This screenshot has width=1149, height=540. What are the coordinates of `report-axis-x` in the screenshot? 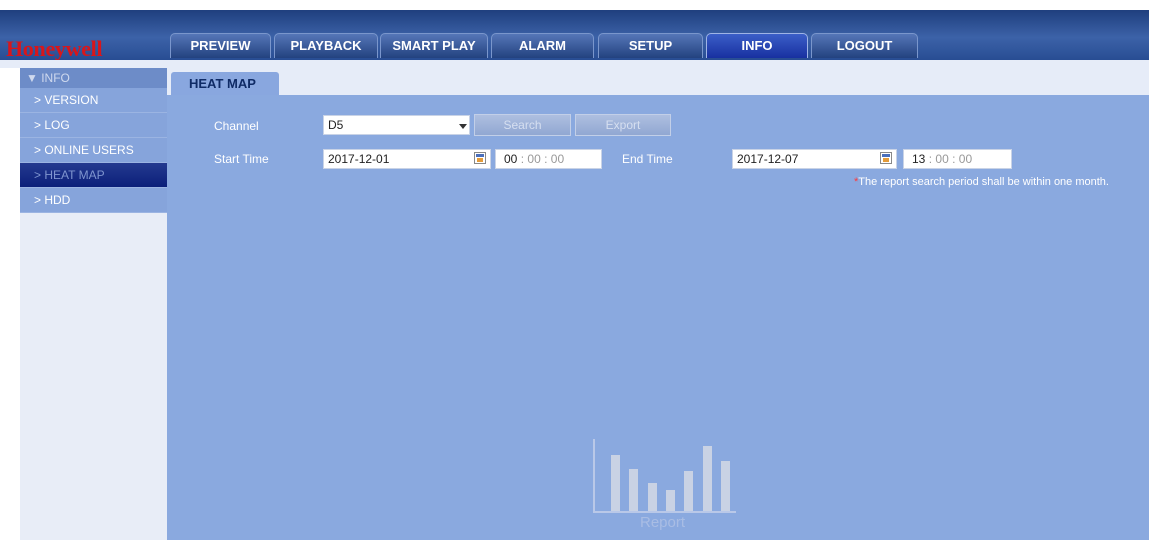 It's located at (664, 512).